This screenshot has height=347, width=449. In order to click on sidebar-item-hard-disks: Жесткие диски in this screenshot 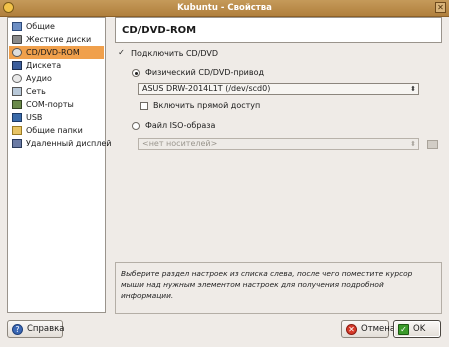, I will do `click(56, 39)`.